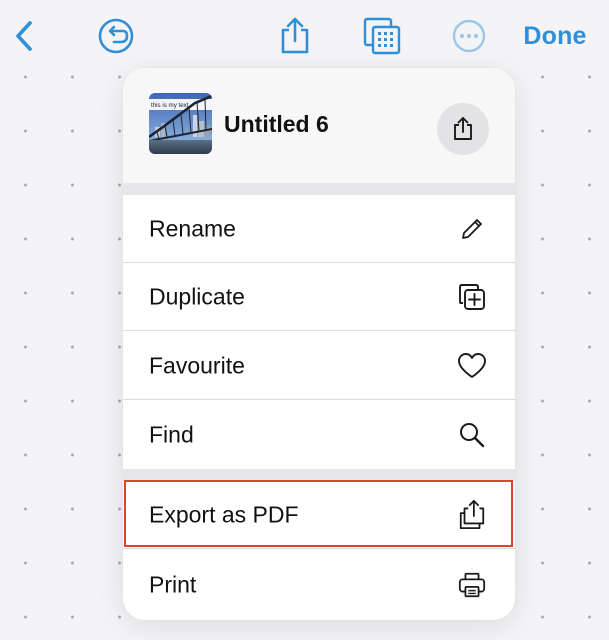 Image resolution: width=609 pixels, height=640 pixels. I want to click on header-share-button, so click(463, 129).